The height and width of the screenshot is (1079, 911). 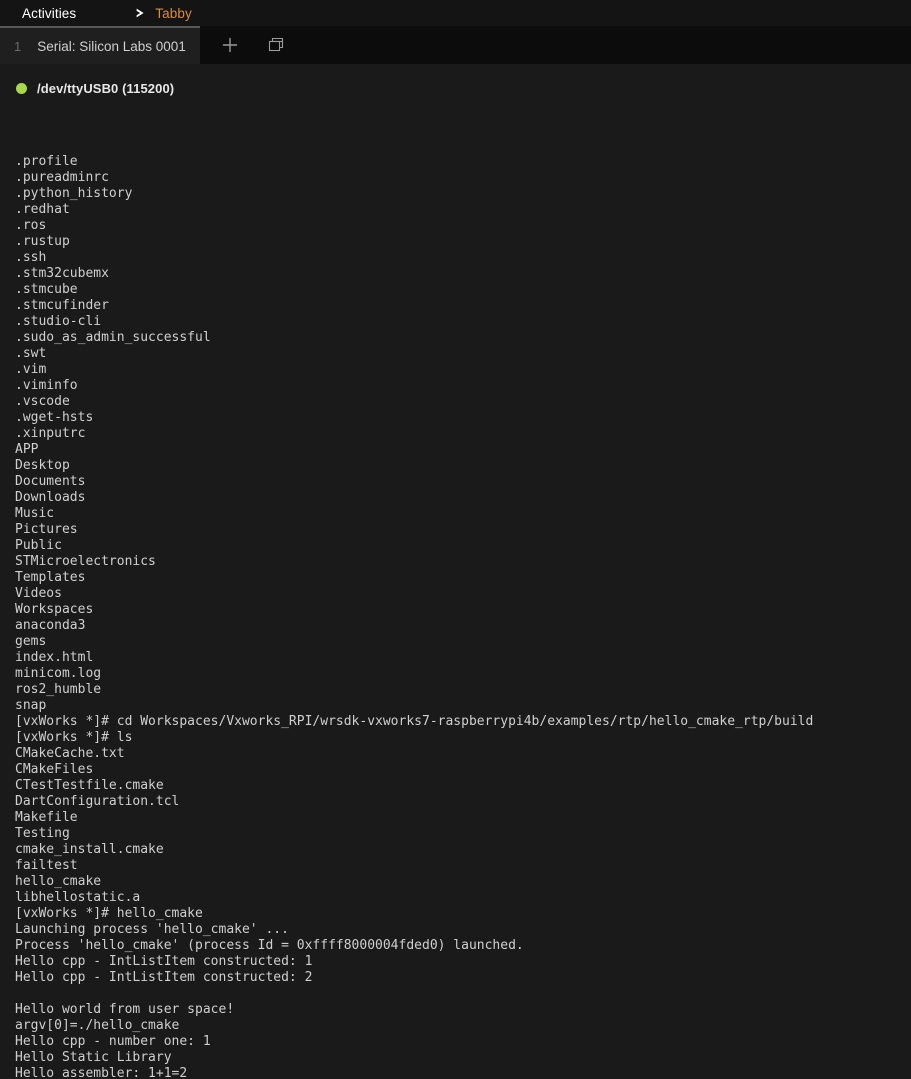 What do you see at coordinates (31, 705) in the screenshot?
I see `terminal-line: snap` at bounding box center [31, 705].